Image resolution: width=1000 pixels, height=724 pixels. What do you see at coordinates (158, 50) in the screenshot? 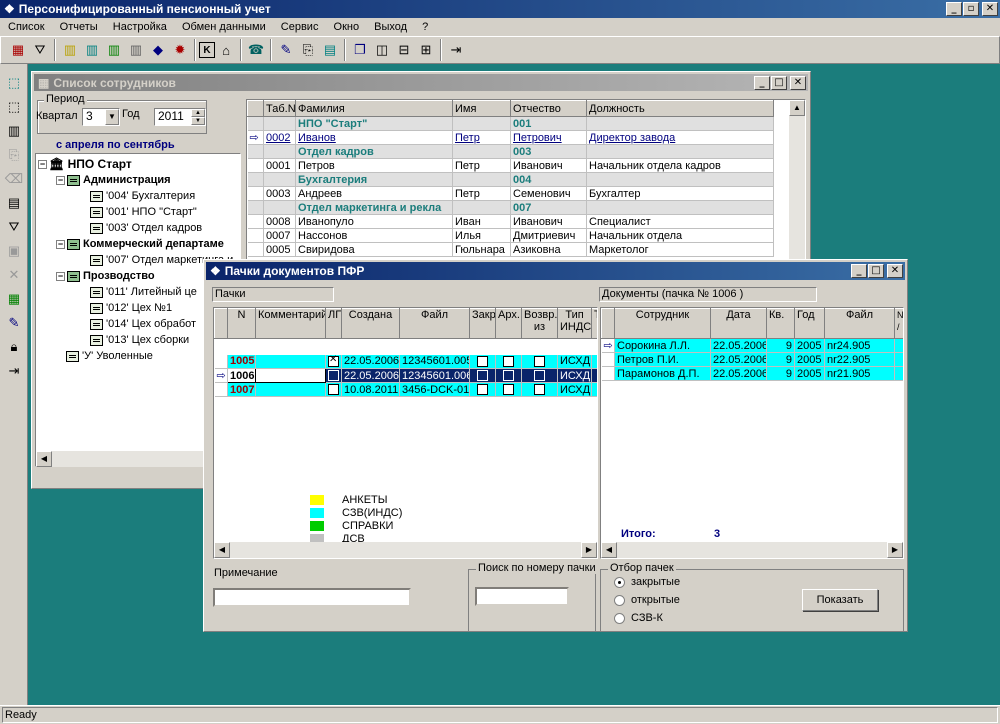
I see `diamond-icon: ◆` at bounding box center [158, 50].